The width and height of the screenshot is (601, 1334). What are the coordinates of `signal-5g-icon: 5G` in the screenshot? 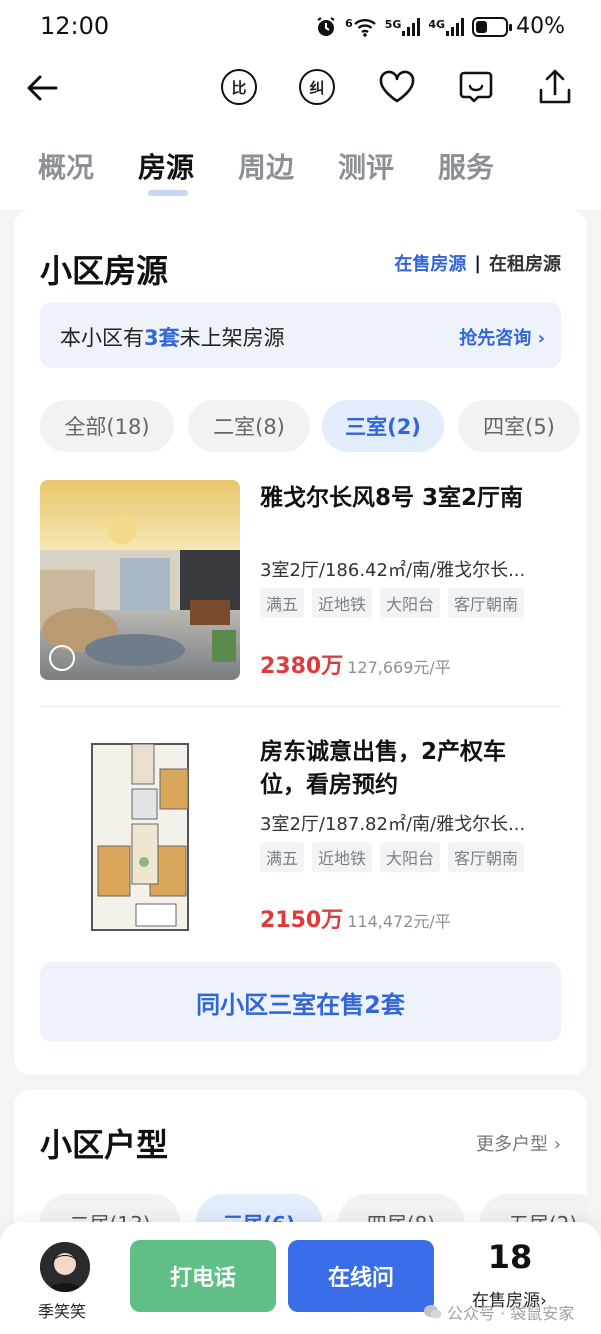 It's located at (403, 26).